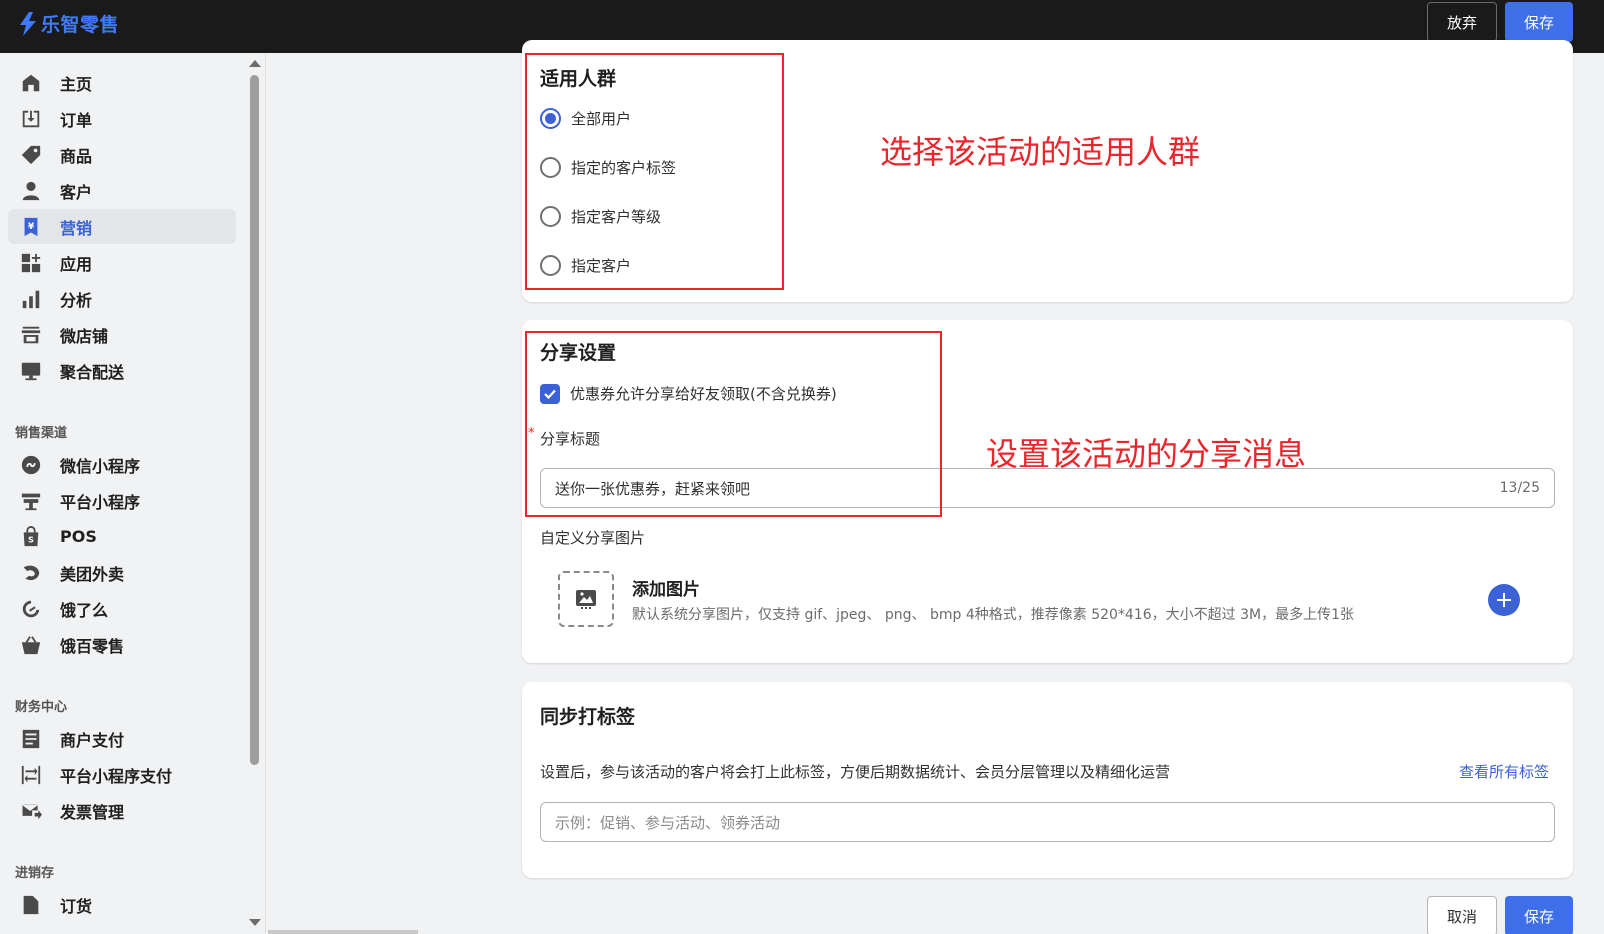  What do you see at coordinates (31, 371) in the screenshot?
I see `monitor-icon` at bounding box center [31, 371].